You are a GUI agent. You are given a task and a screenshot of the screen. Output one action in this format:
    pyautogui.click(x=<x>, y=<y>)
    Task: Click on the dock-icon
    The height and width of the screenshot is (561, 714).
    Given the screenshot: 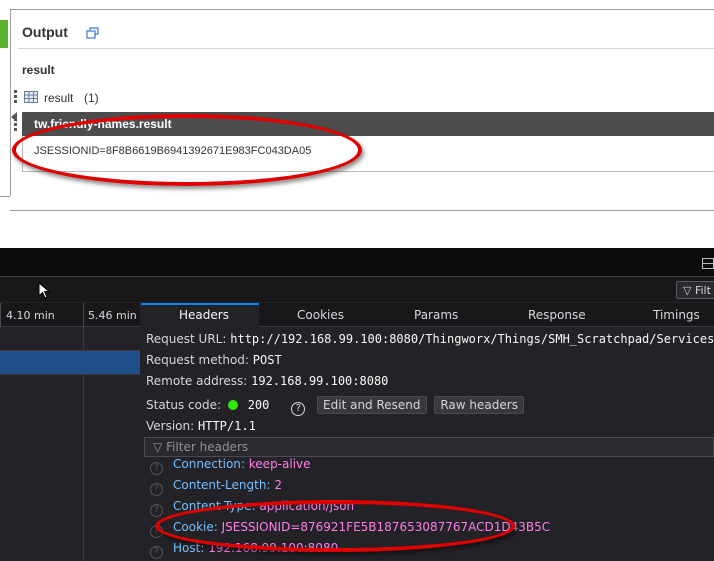 What is the action you would take?
    pyautogui.click(x=708, y=263)
    